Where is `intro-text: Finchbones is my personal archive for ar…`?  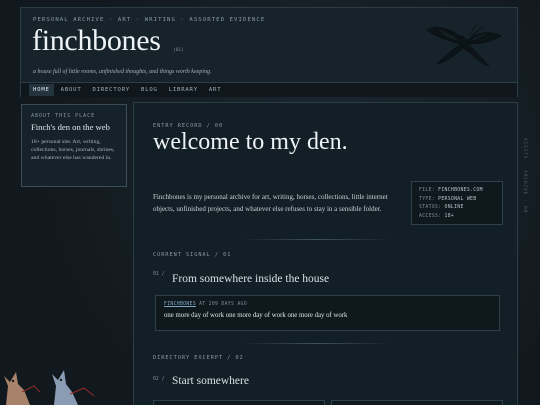
intro-text: Finchbones is my personal archive for ar… is located at coordinates (270, 203).